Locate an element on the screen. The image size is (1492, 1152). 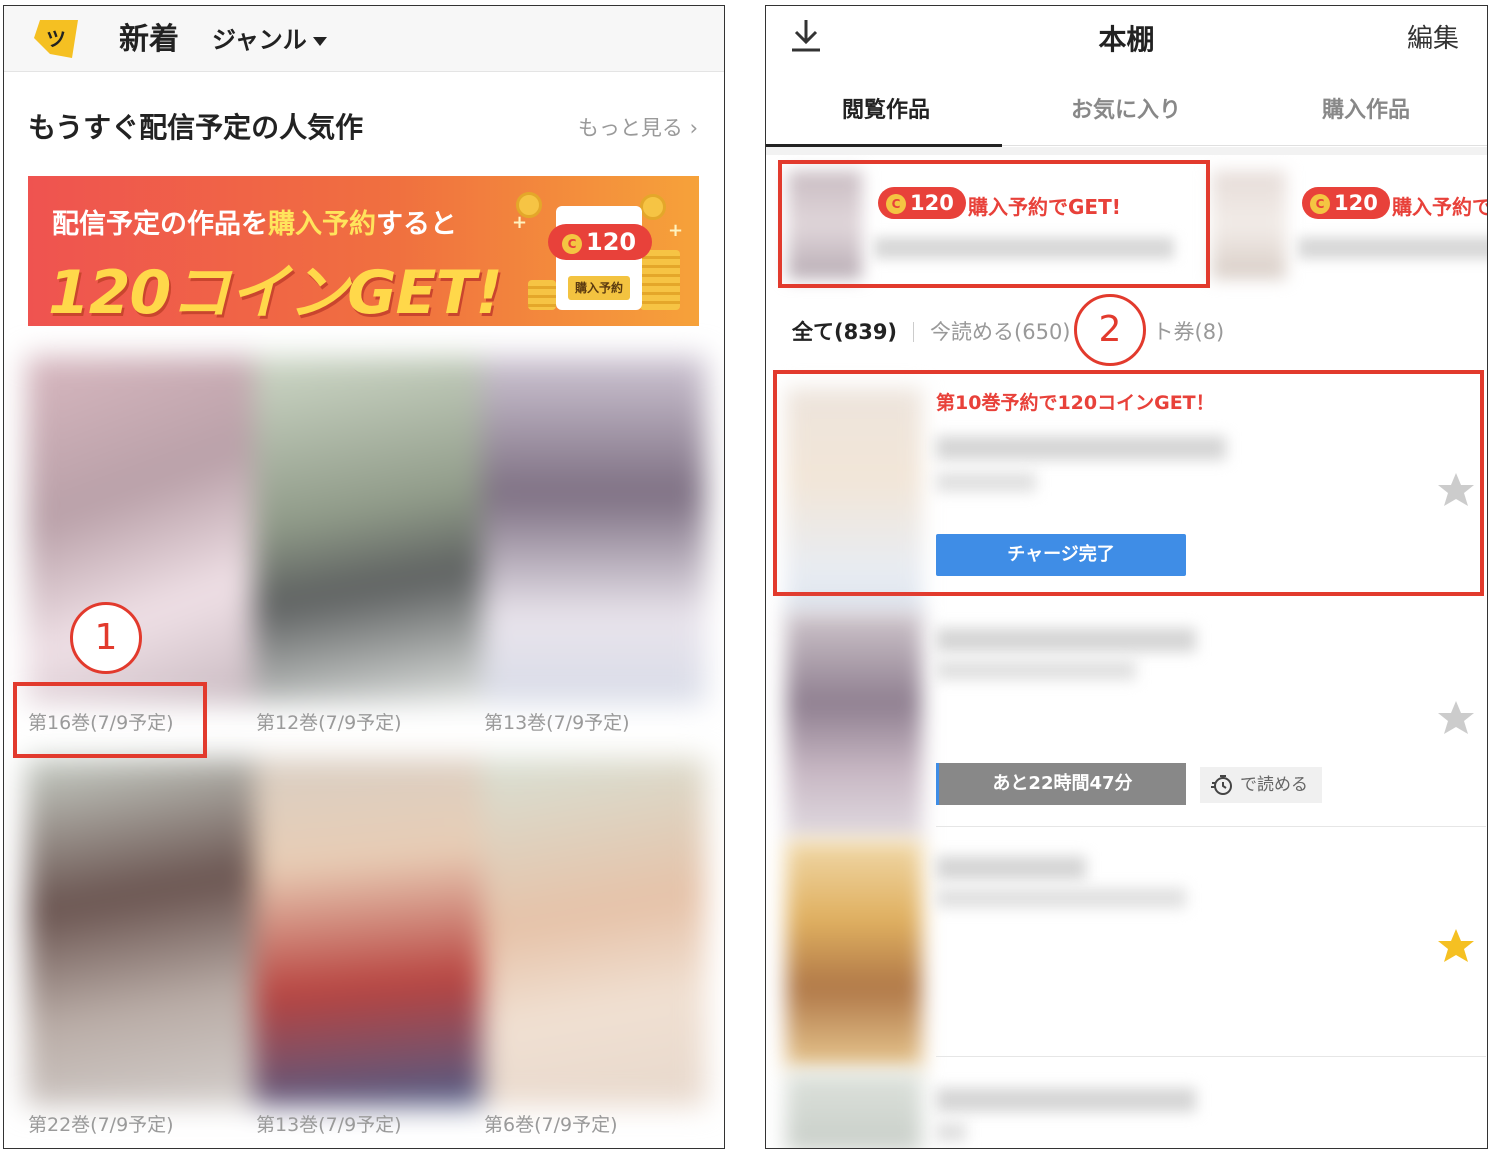
filter-all: 全て(839) is located at coordinates (844, 332).